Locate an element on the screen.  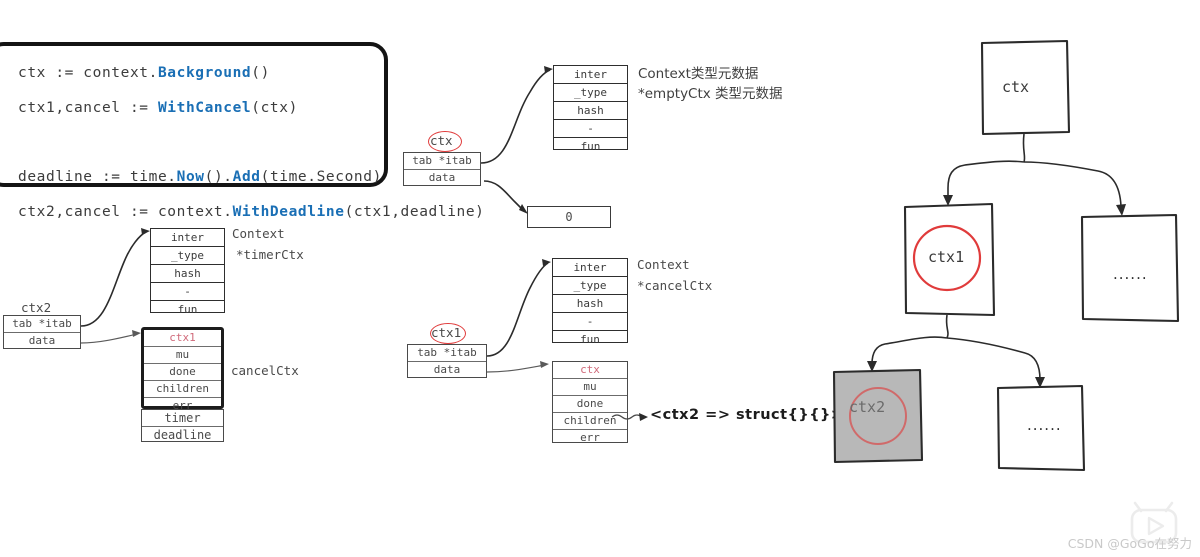
tree-grandchild1-label: ctx2 is located at coordinates (867, 407).